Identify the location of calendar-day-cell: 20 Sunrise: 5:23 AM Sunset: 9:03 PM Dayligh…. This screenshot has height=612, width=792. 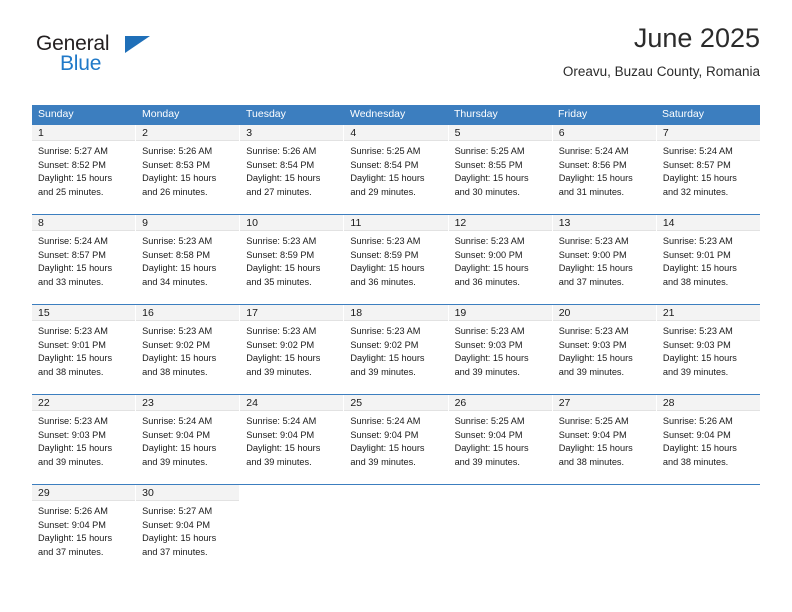
(604, 349).